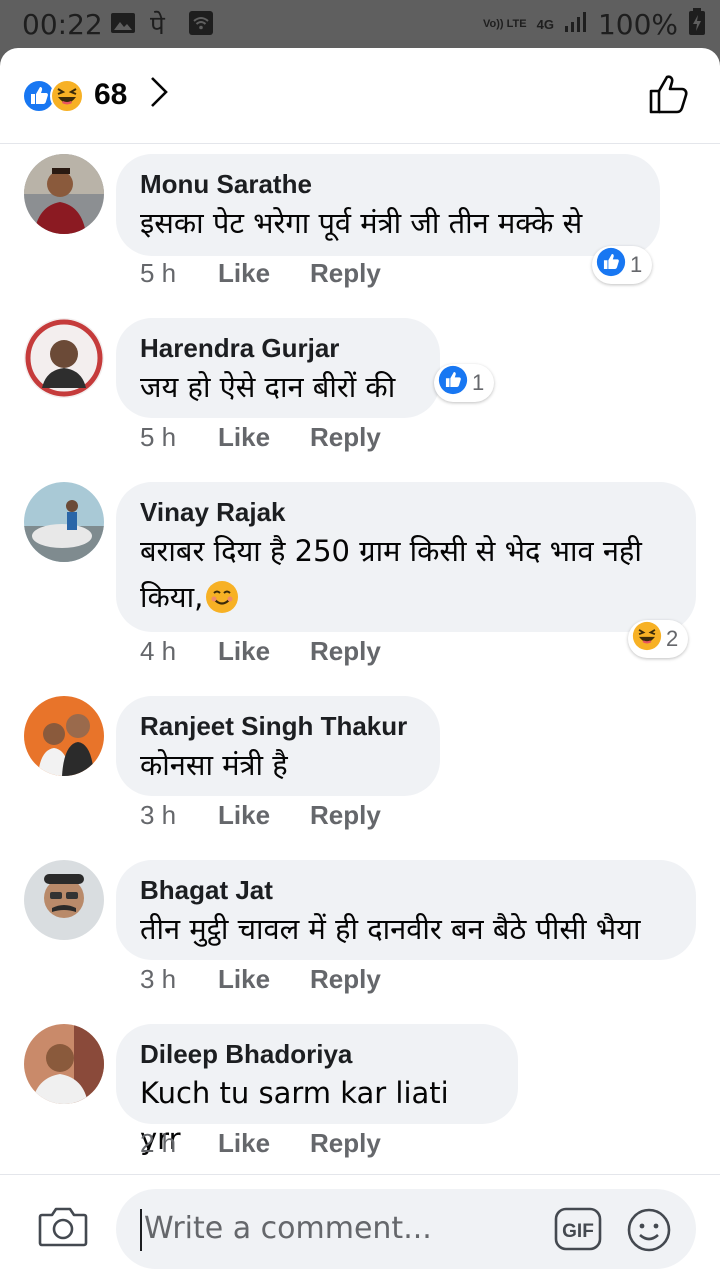  I want to click on comment-actions: 2 h Like Reply, so click(260, 1143).